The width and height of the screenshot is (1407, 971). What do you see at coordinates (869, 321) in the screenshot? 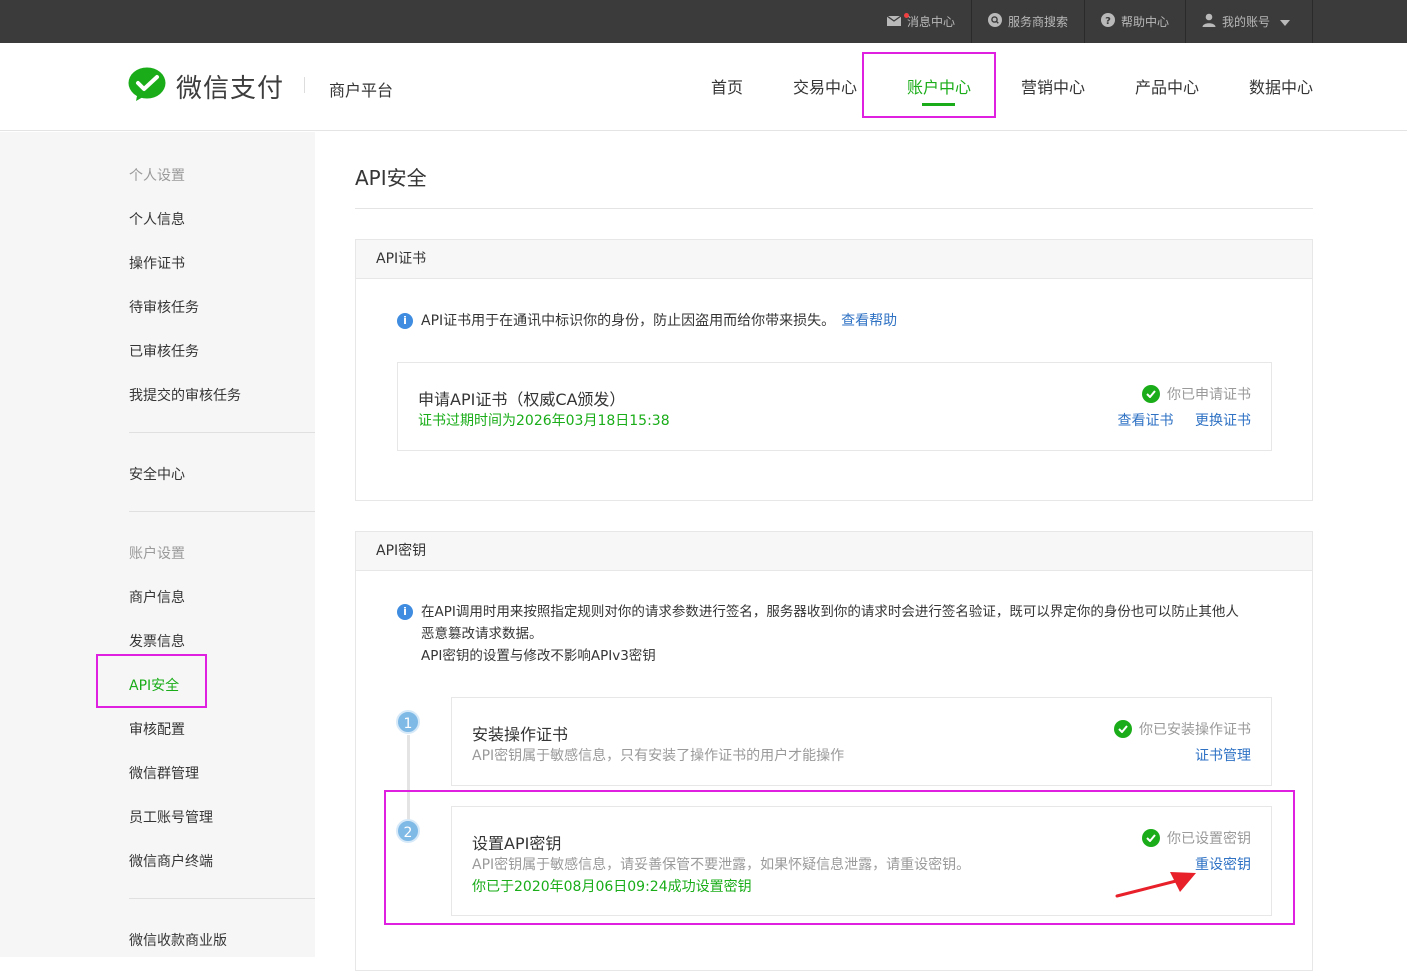
I see `view-help-link: 查看帮助` at bounding box center [869, 321].